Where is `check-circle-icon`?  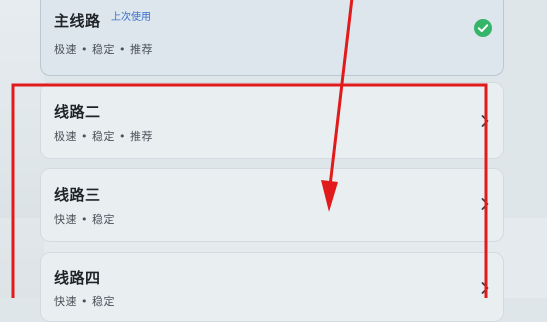
check-circle-icon is located at coordinates (483, 28).